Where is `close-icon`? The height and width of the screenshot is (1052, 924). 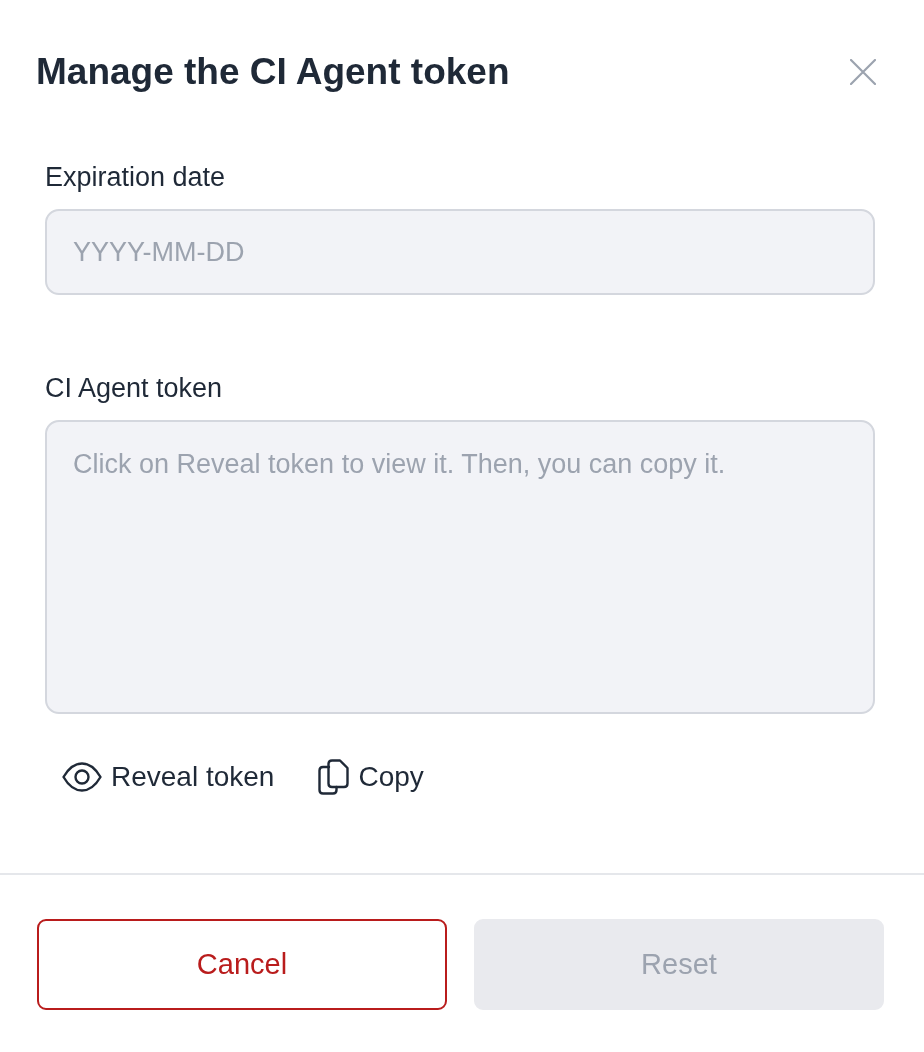
close-icon is located at coordinates (863, 72).